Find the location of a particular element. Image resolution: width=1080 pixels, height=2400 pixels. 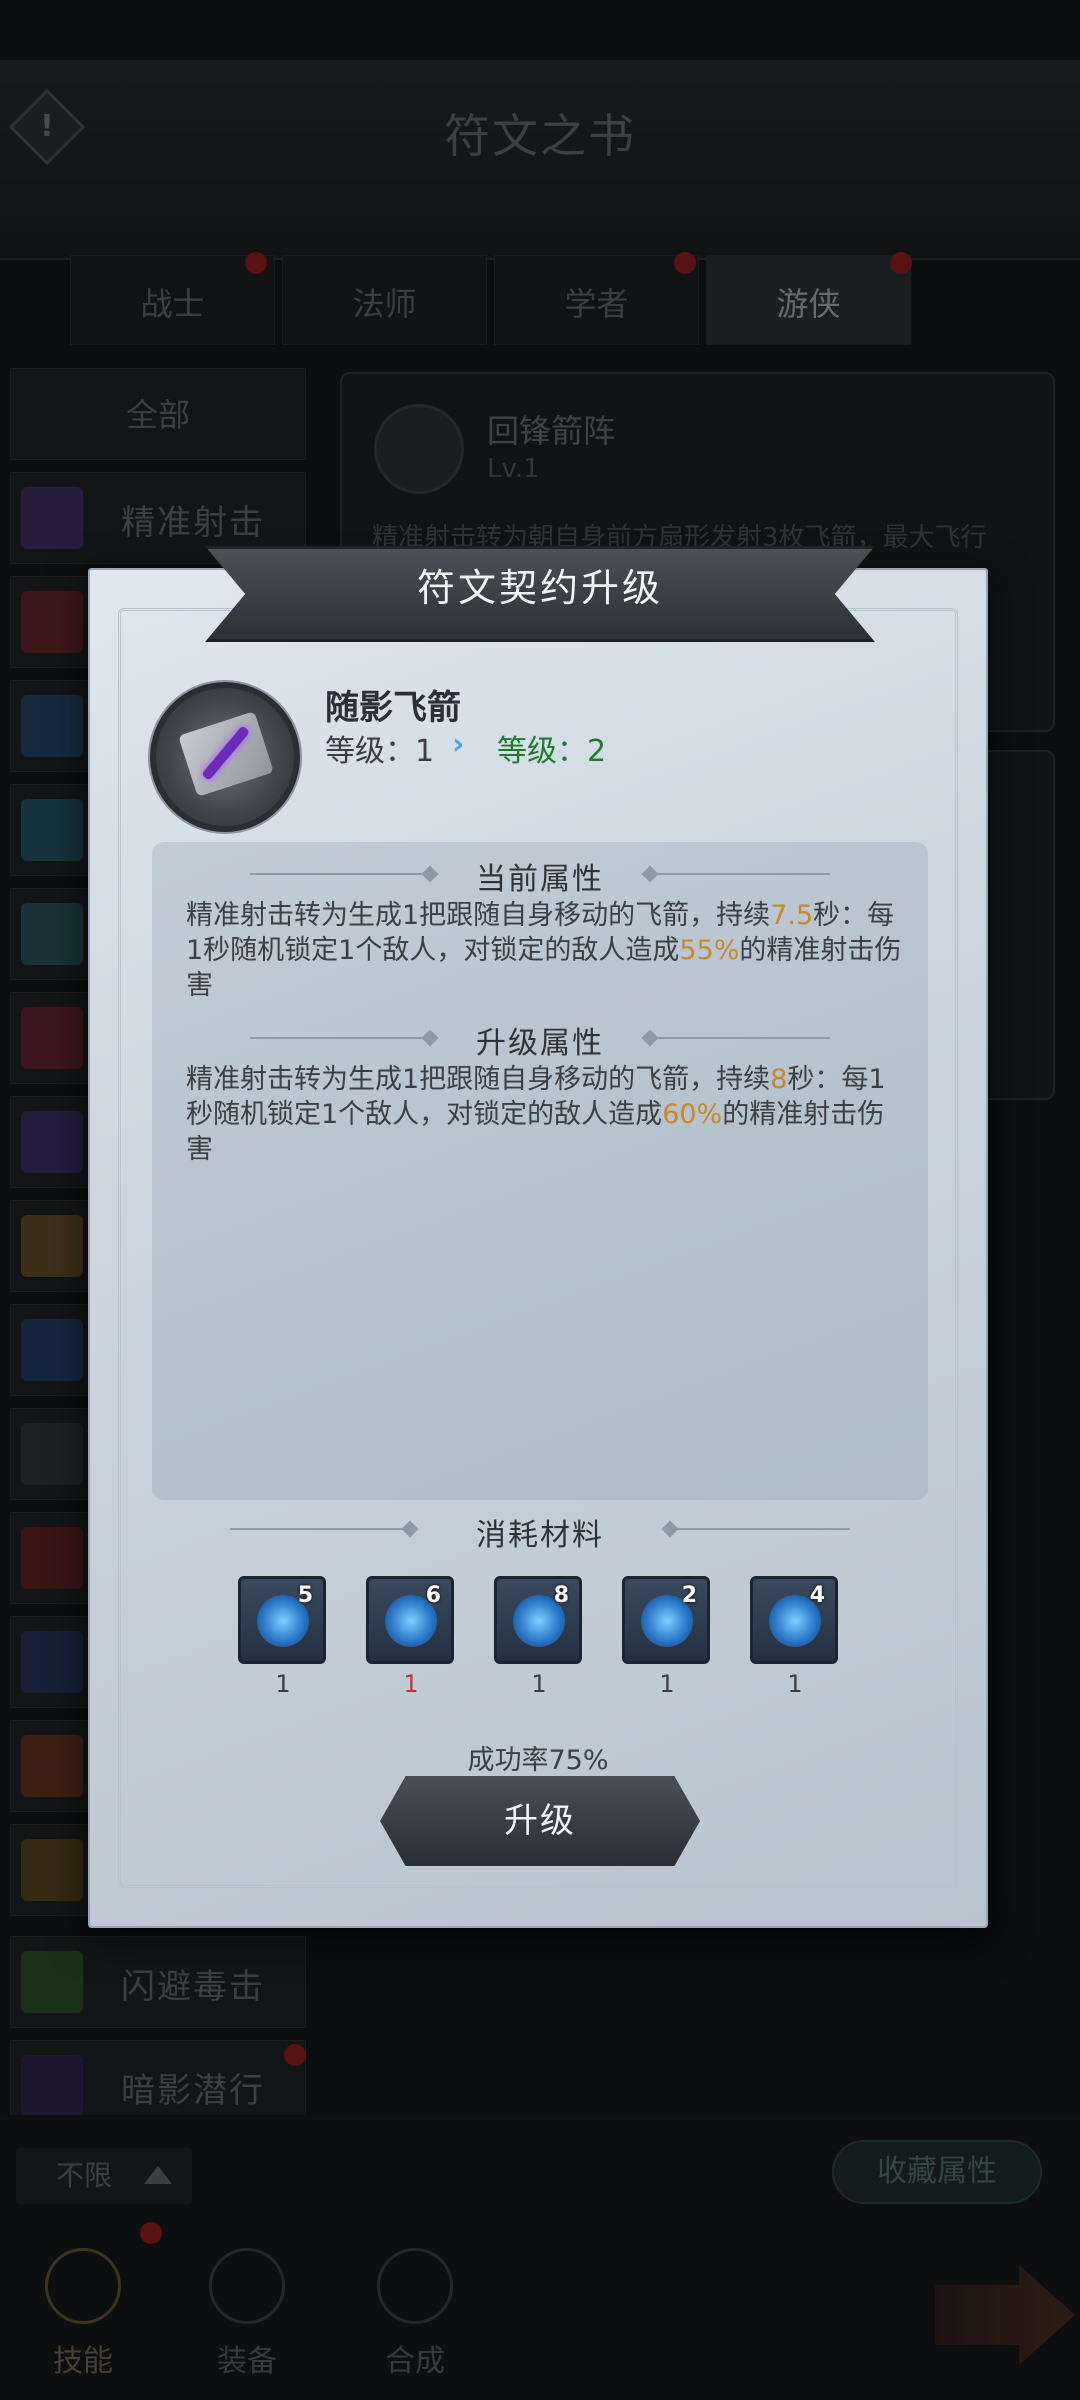

material-slot: 6 is located at coordinates (410, 1620).